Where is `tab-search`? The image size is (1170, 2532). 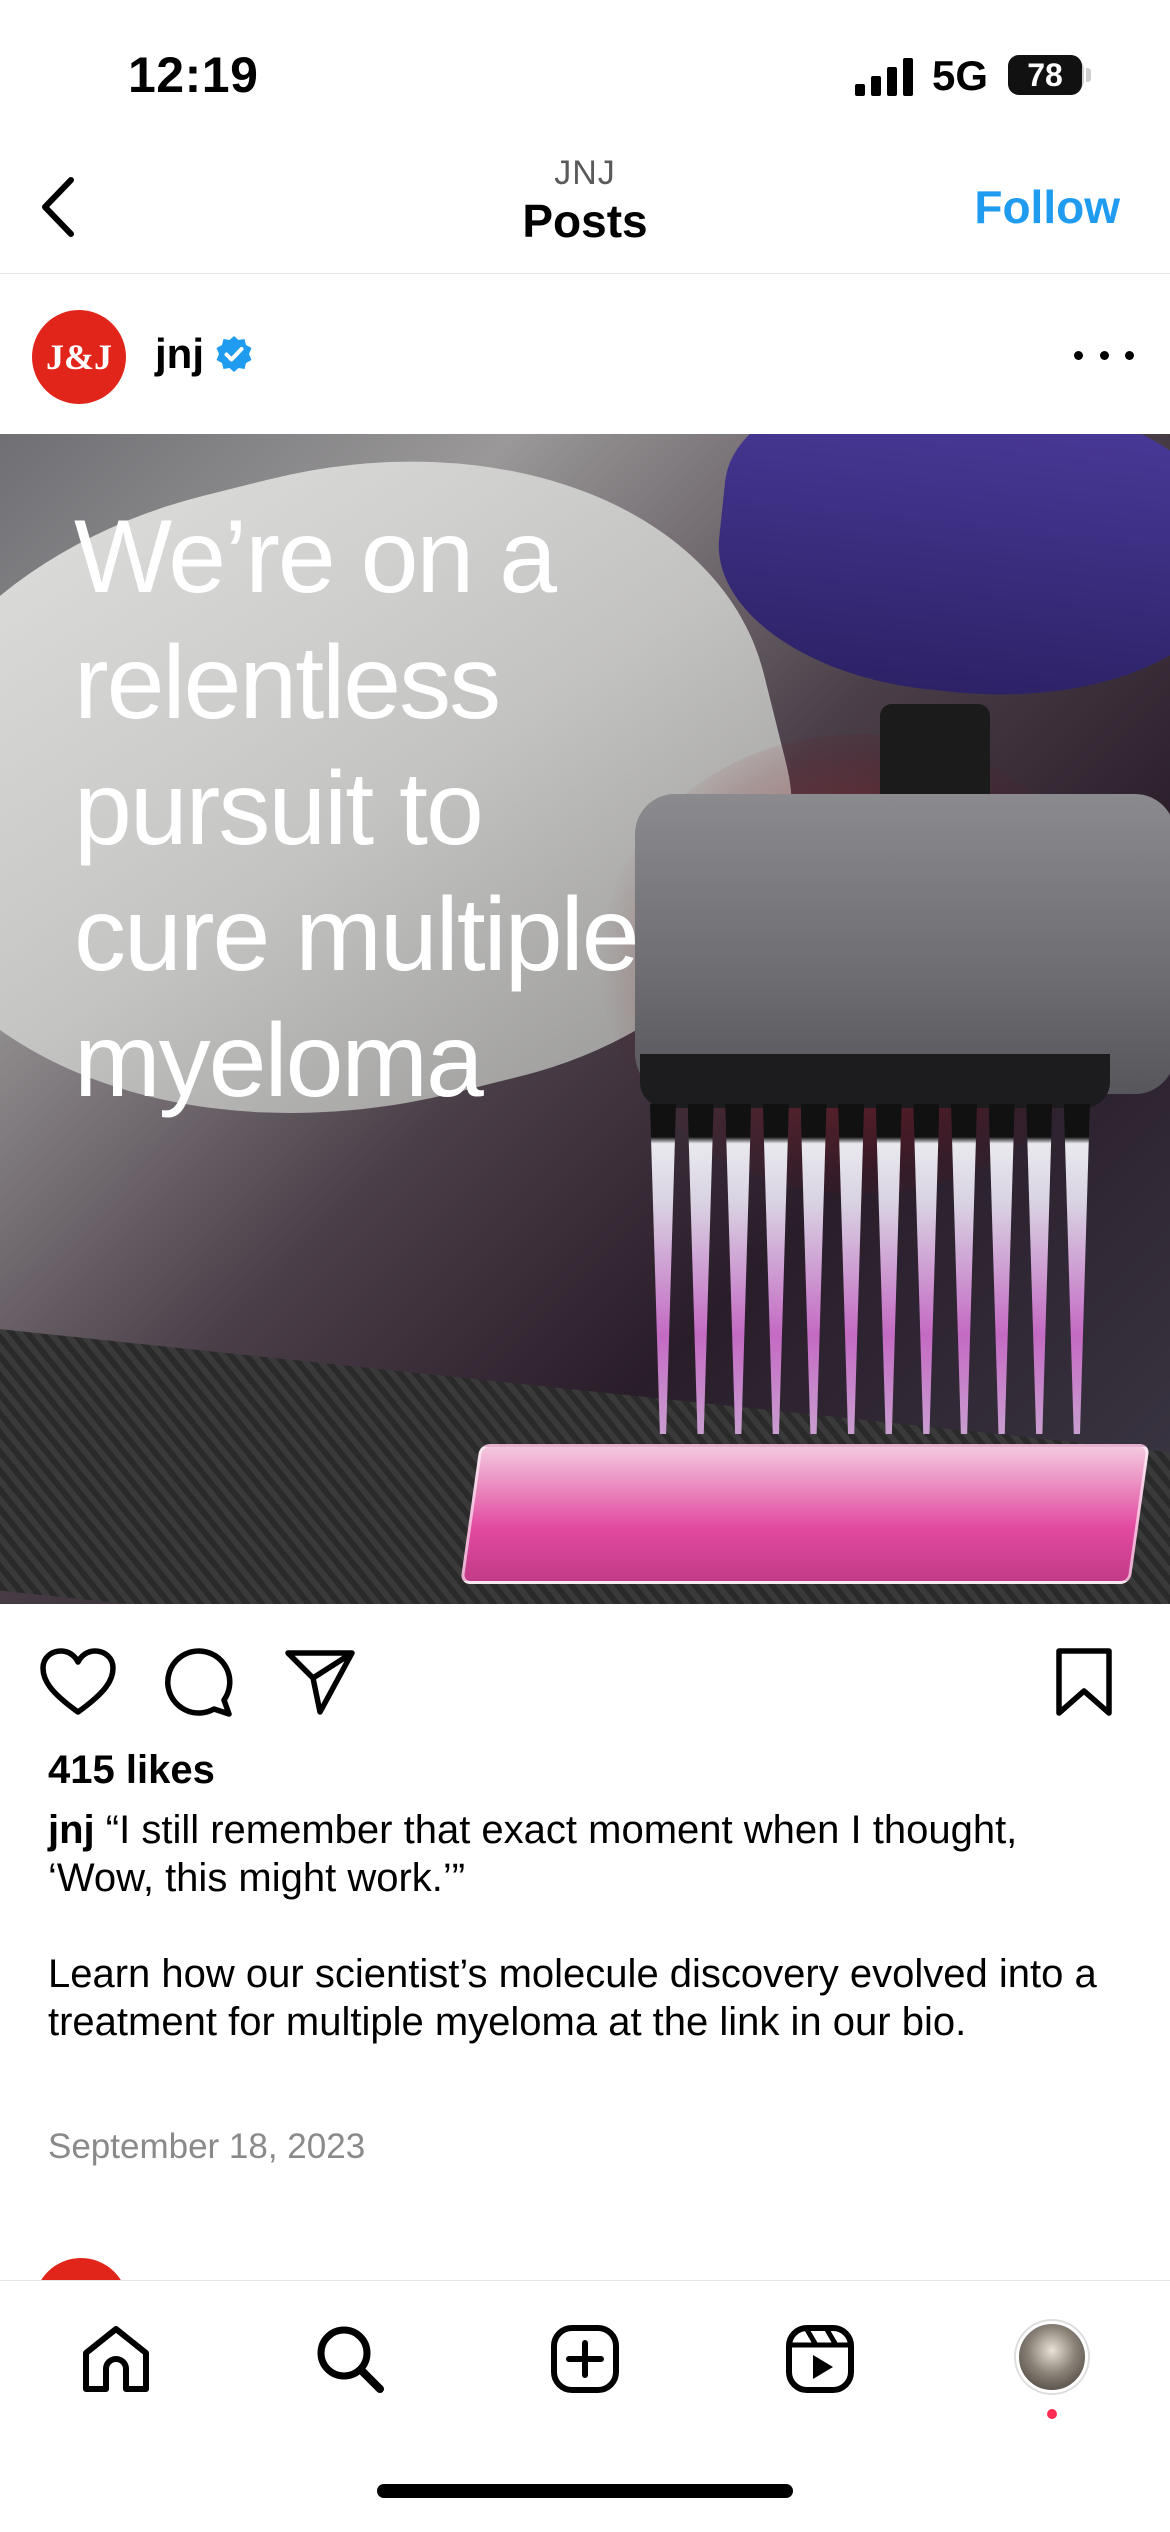
tab-search is located at coordinates (350, 2359).